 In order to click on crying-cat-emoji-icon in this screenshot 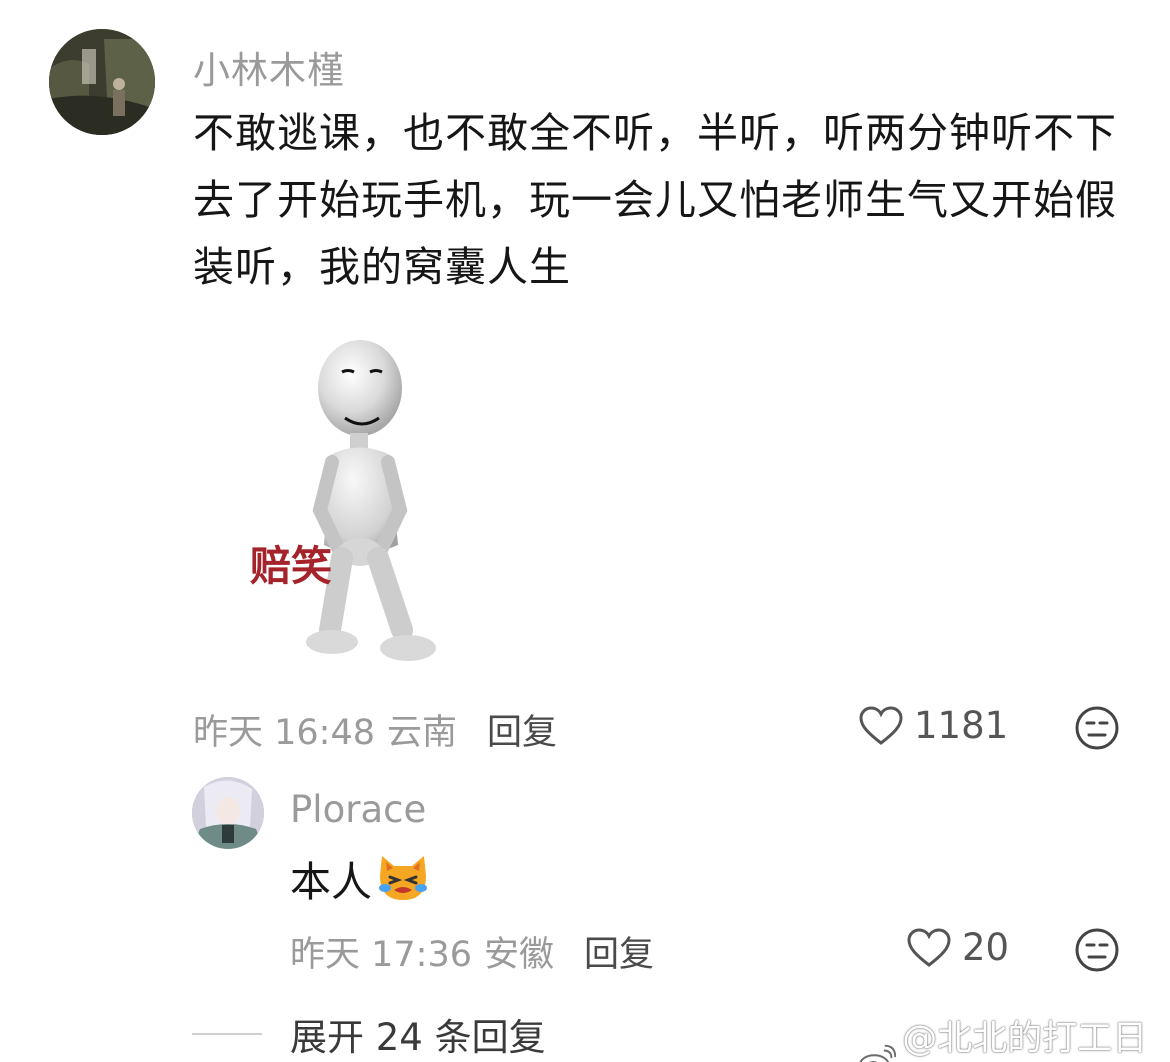, I will do `click(403, 878)`.